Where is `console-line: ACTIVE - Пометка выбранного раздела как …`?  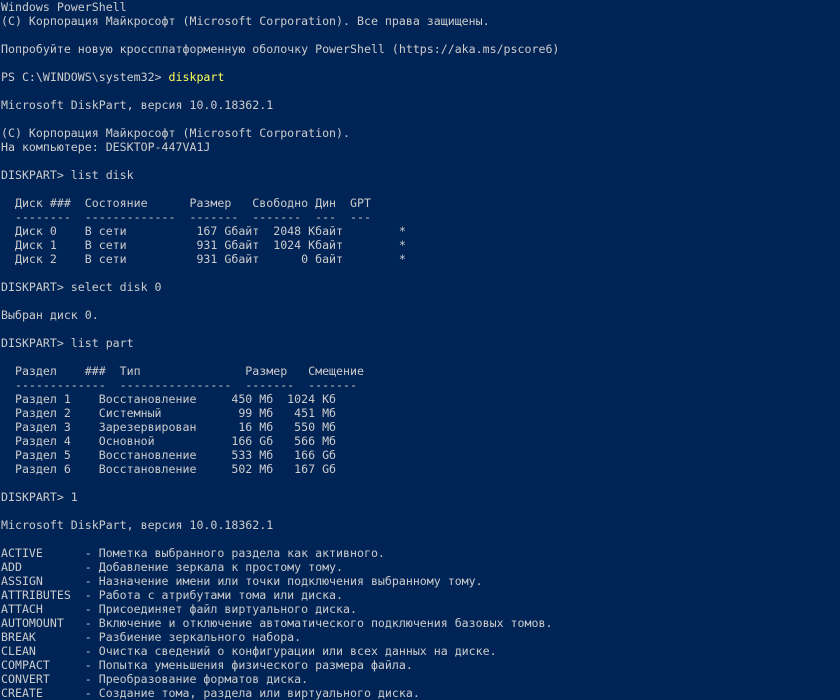 console-line: ACTIVE - Пометка выбранного раздела как … is located at coordinates (420, 553).